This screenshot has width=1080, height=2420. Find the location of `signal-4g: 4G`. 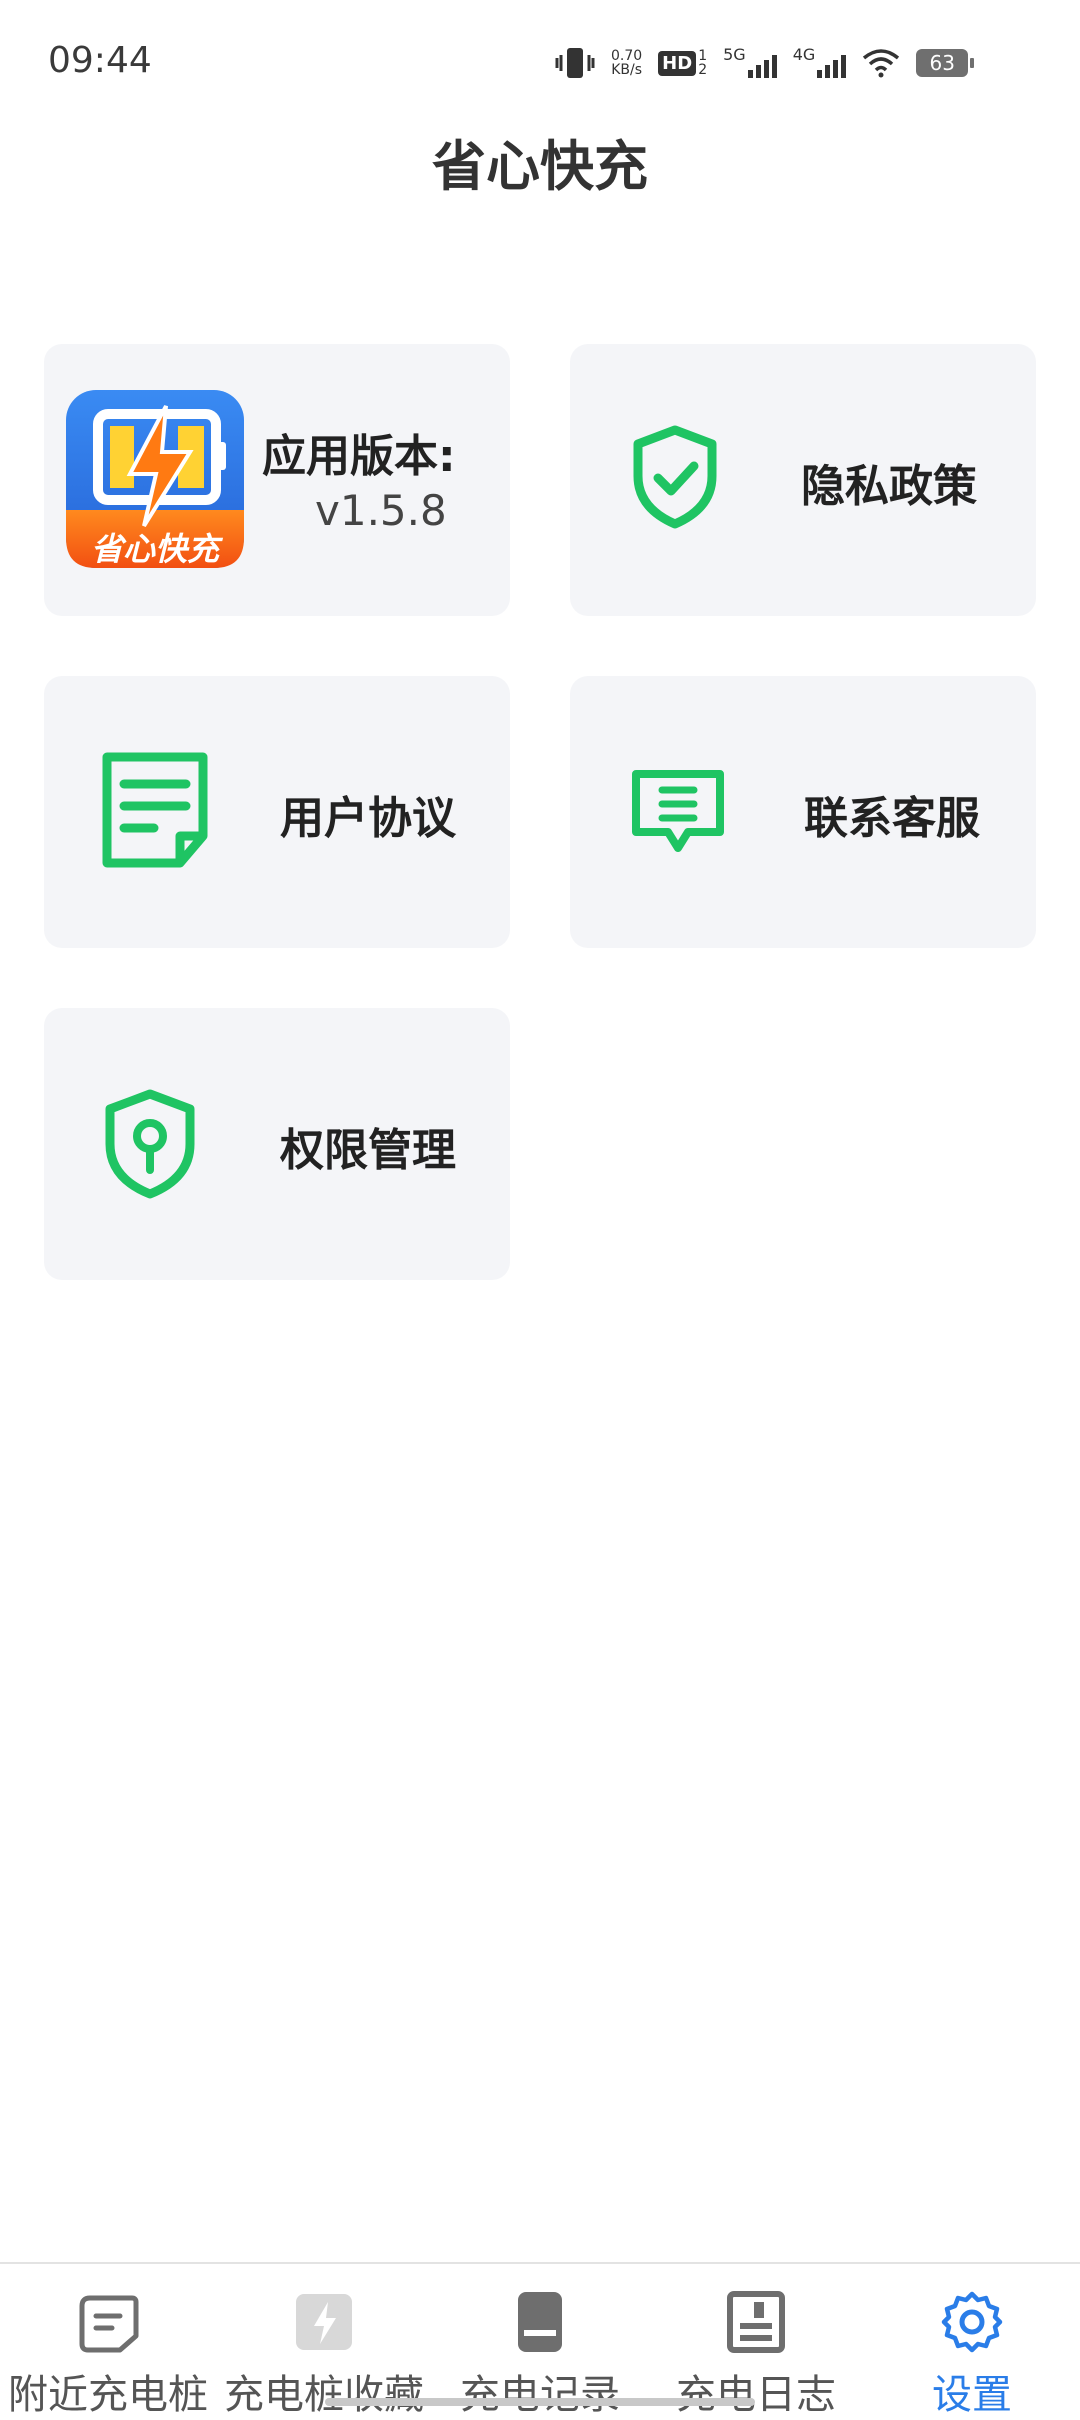

signal-4g: 4G is located at coordinates (820, 62).